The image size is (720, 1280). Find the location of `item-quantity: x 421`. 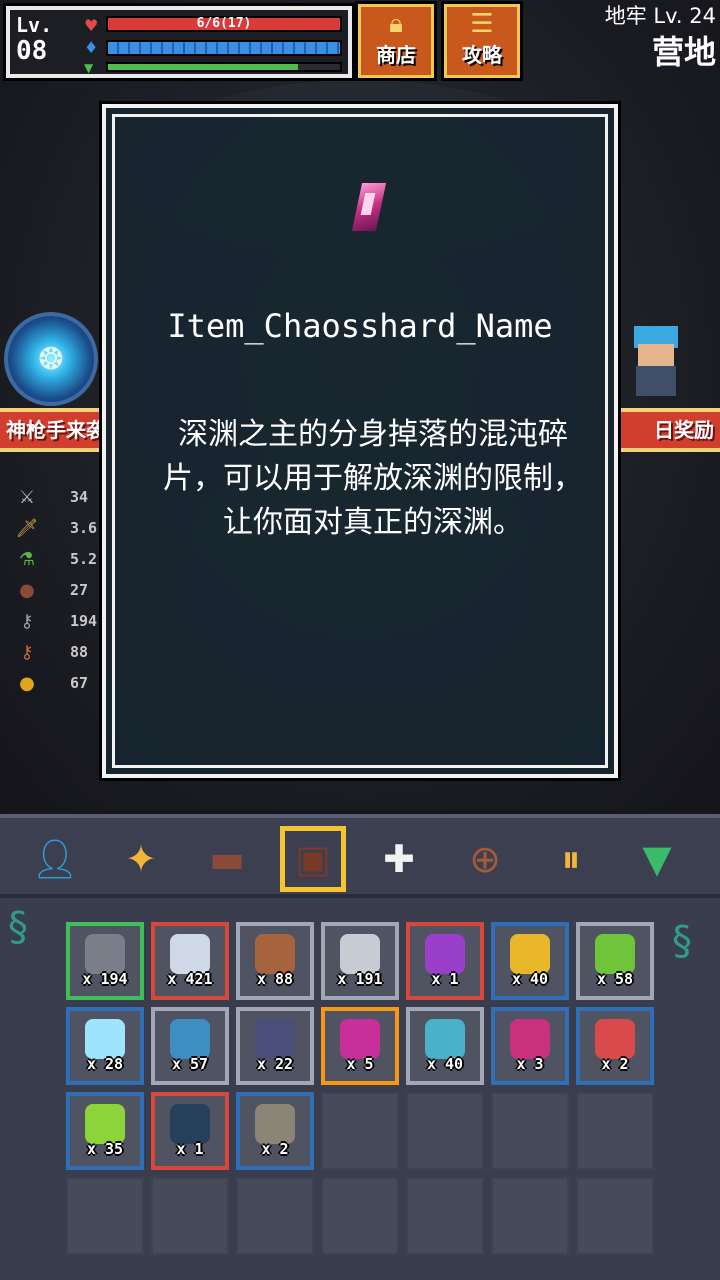

item-quantity: x 421 is located at coordinates (190, 979).